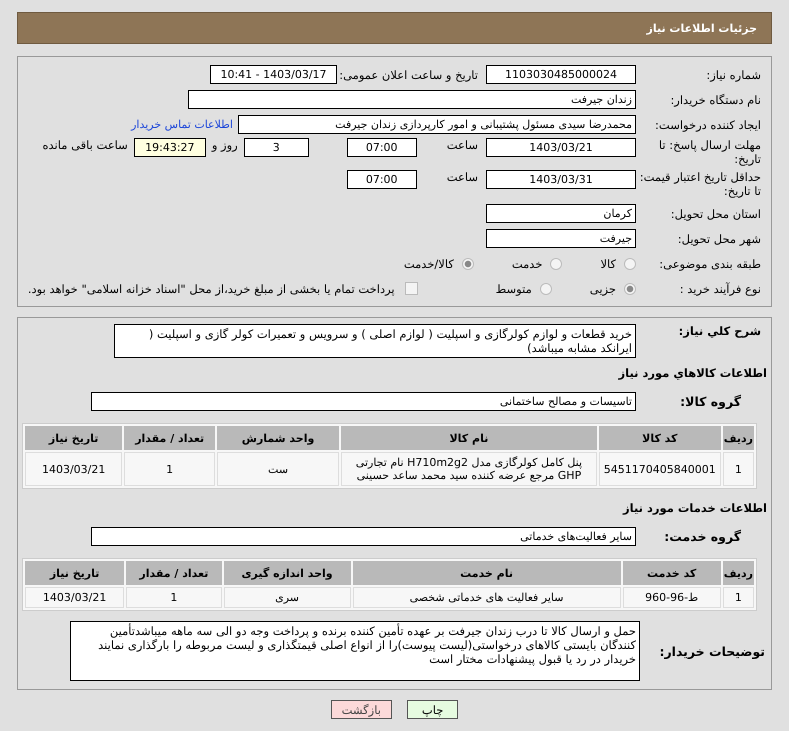 This screenshot has width=789, height=731. Describe the element at coordinates (225, 145) in the screenshot. I see `days-label: روز و` at that location.